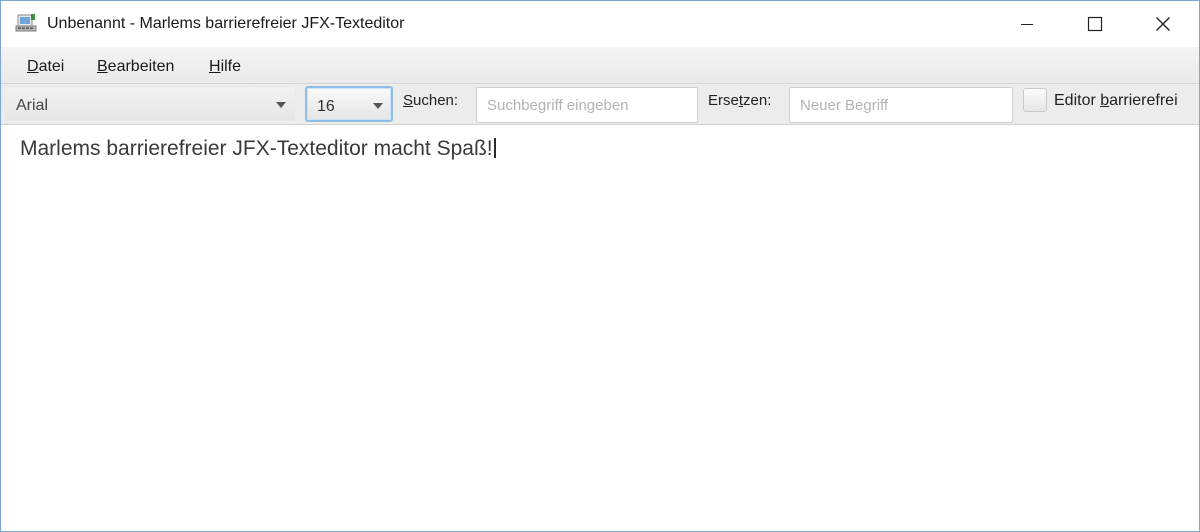 The image size is (1200, 532). What do you see at coordinates (349, 104) in the screenshot?
I see `font-size-combo: 16` at bounding box center [349, 104].